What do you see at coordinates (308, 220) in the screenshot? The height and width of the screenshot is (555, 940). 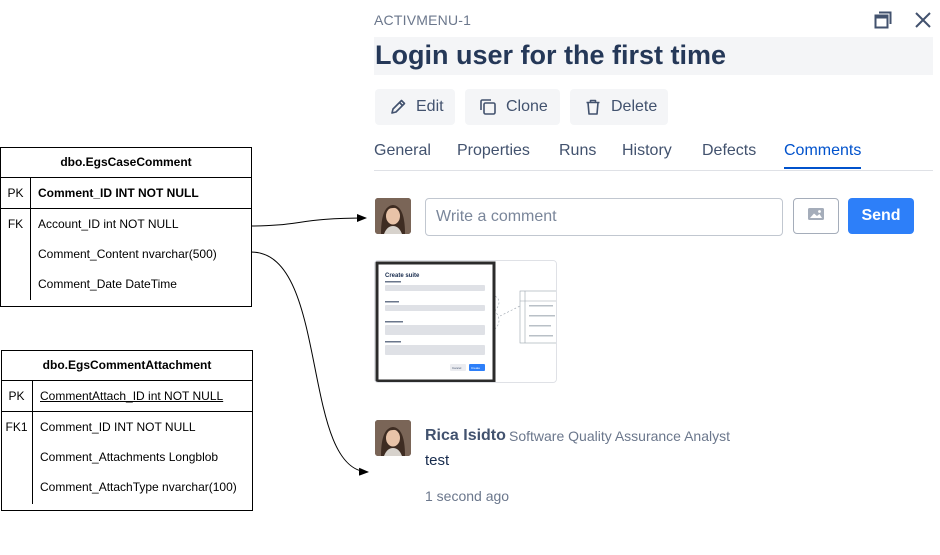 I see `connector-account-to-comment-input` at bounding box center [308, 220].